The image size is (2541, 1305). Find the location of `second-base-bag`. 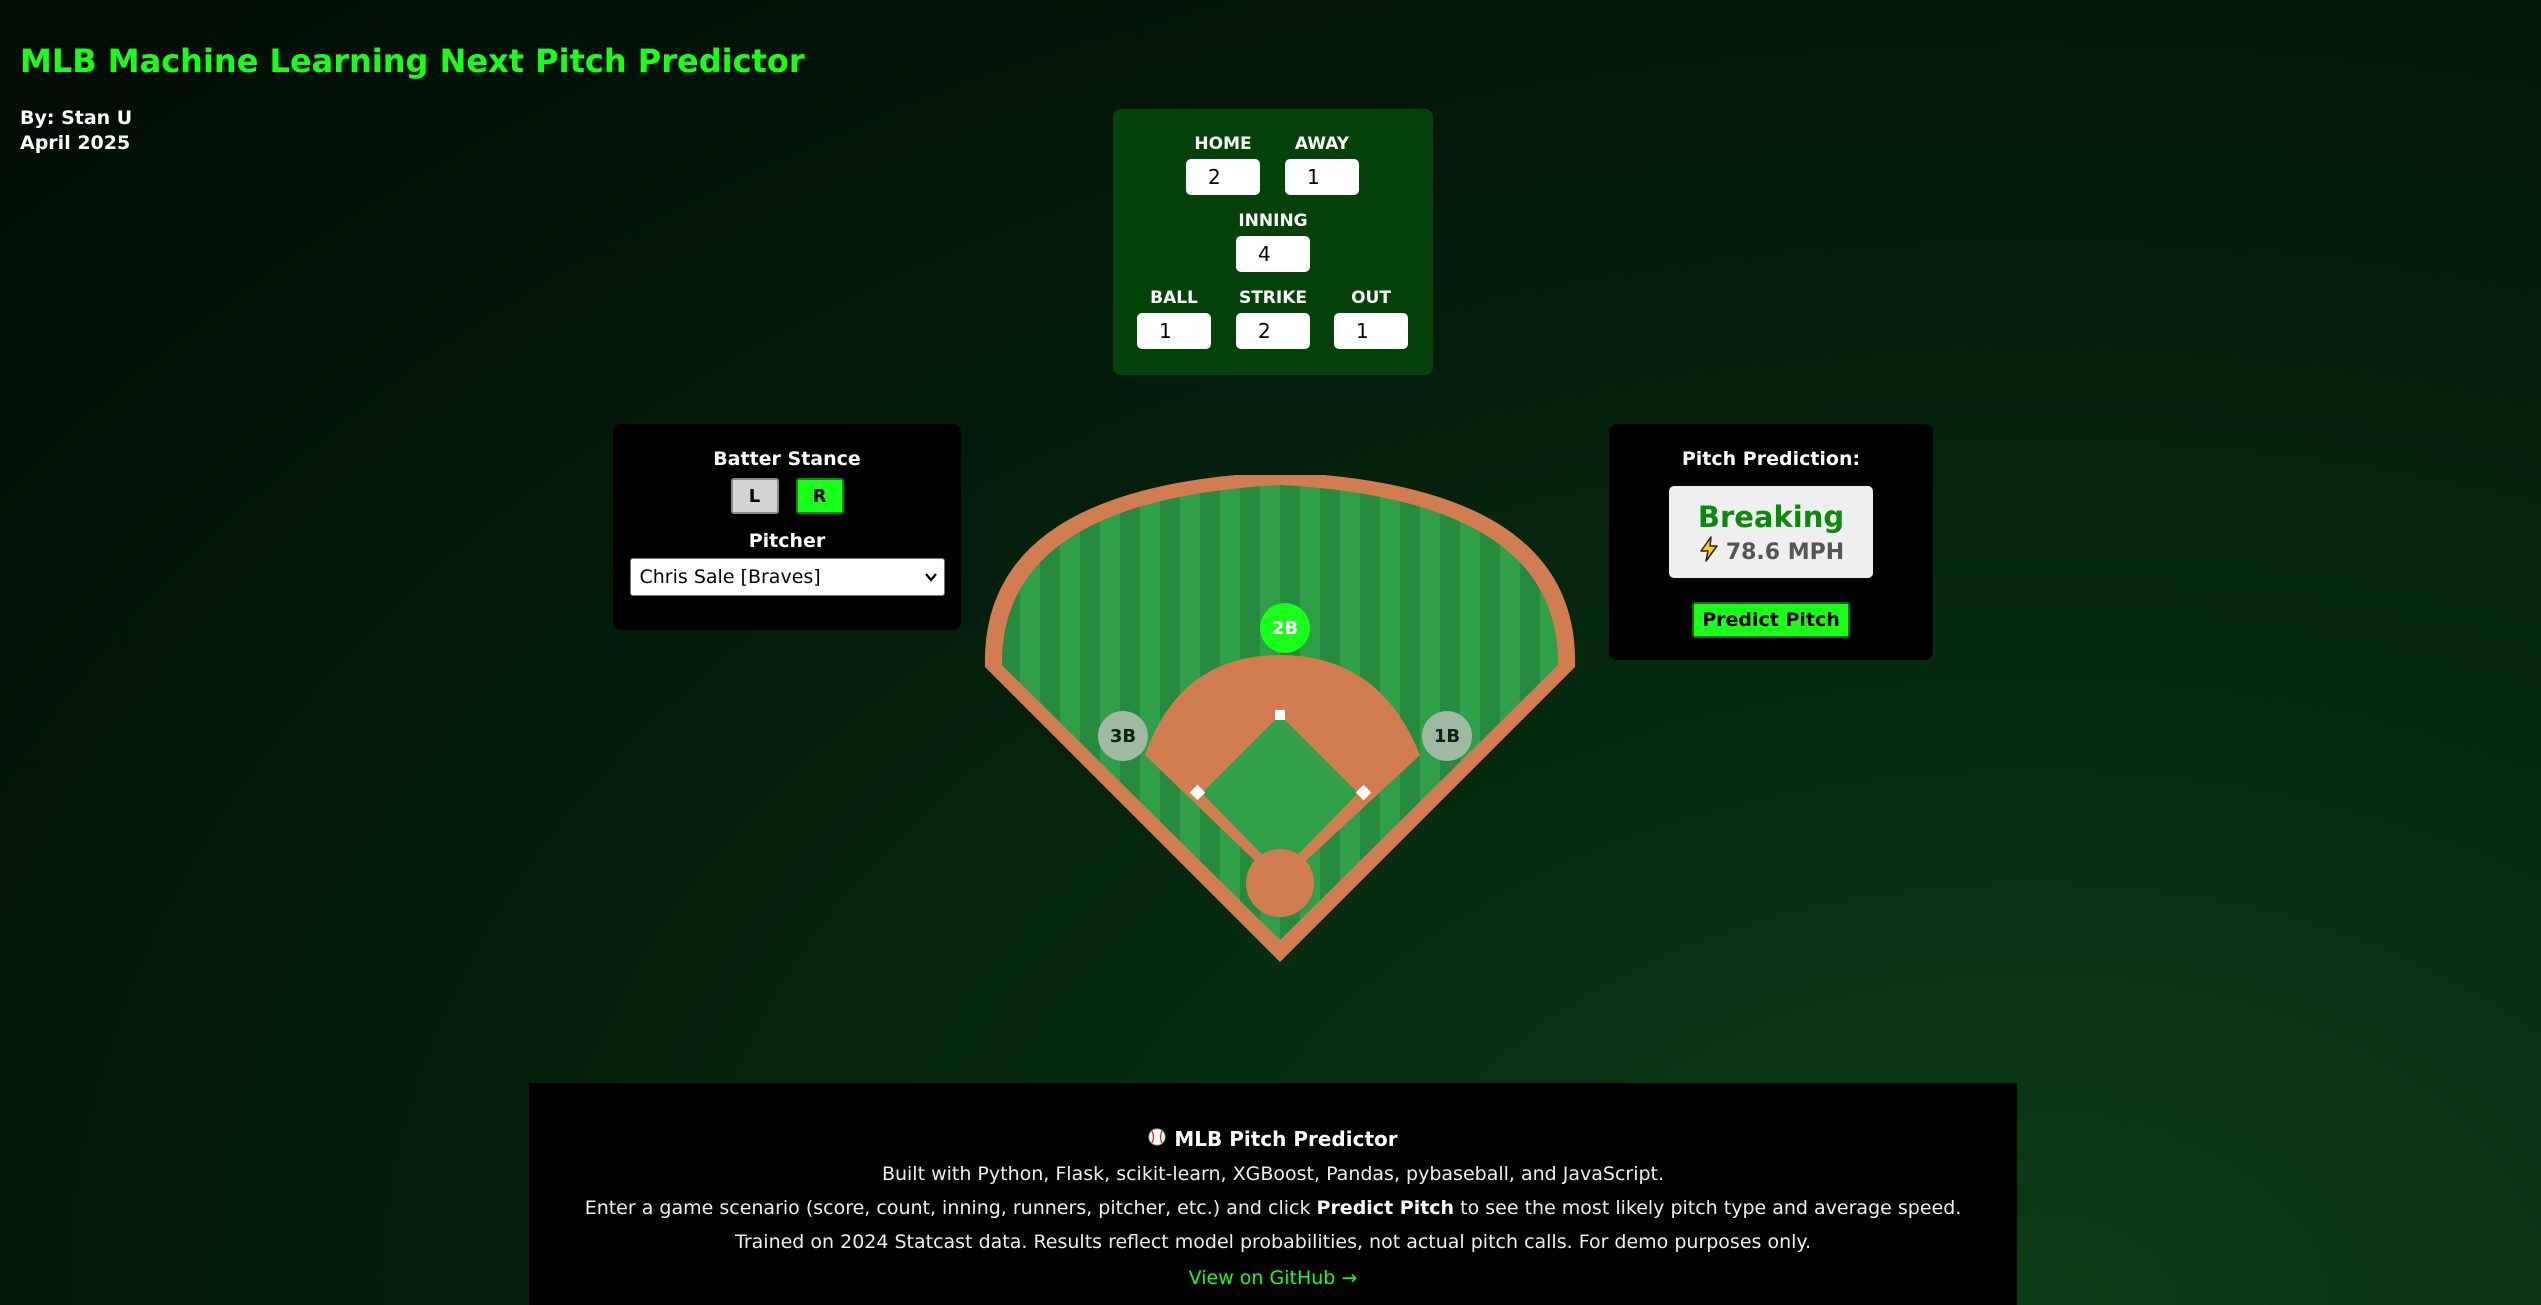

second-base-bag is located at coordinates (1280, 715).